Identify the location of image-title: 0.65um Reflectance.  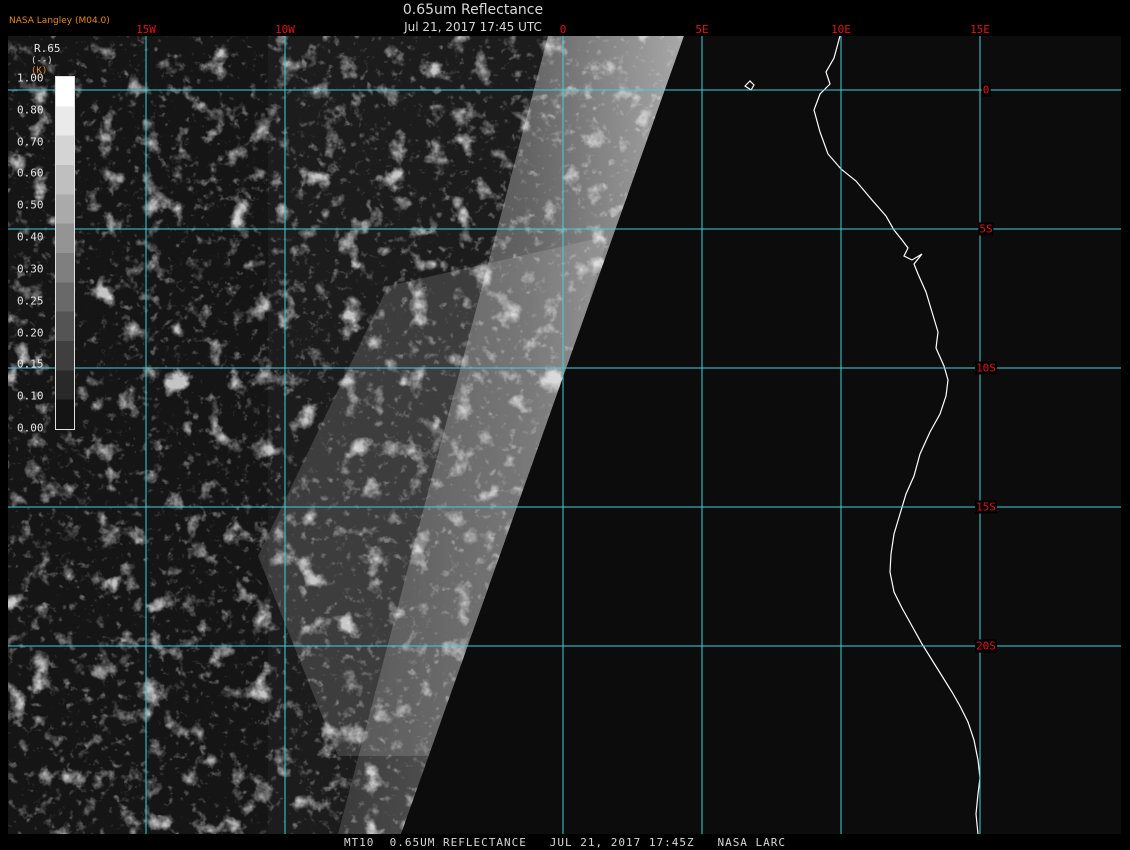
(473, 10).